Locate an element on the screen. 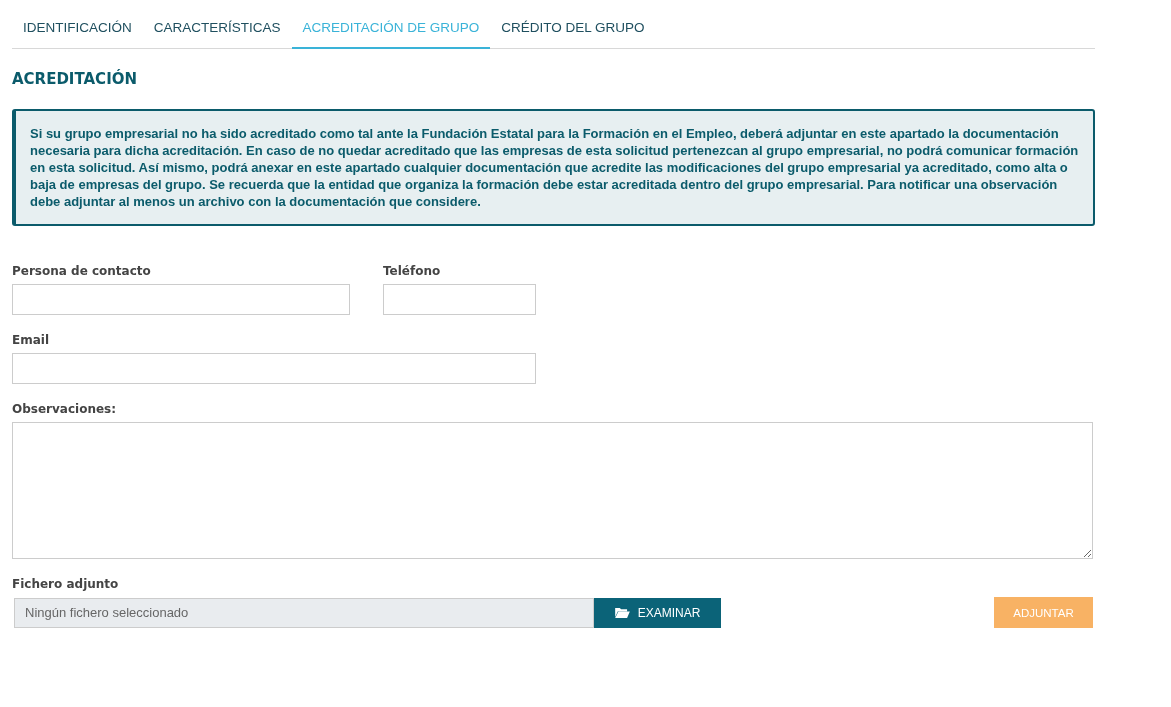  browse-button: EXAMINAR is located at coordinates (657, 612).